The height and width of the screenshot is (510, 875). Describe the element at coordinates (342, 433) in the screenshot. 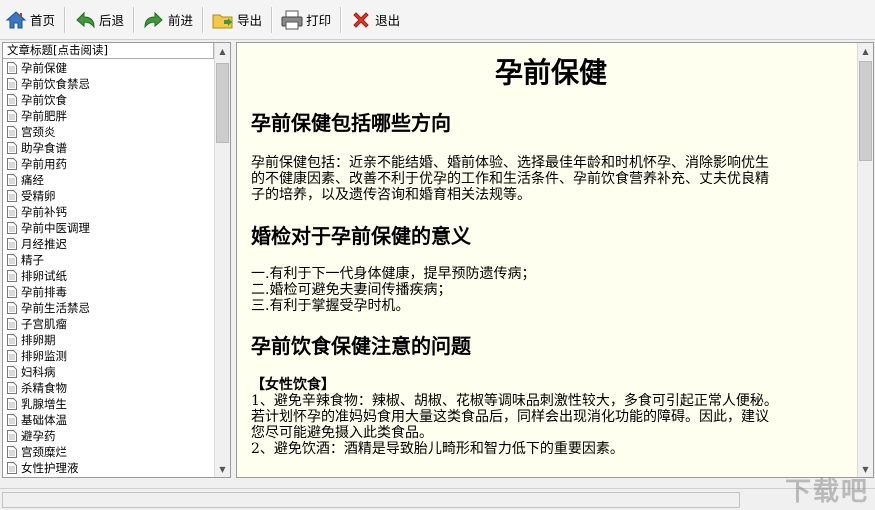

I see `paragraph-line: 您尽可能避免摄入此类食品。` at that location.